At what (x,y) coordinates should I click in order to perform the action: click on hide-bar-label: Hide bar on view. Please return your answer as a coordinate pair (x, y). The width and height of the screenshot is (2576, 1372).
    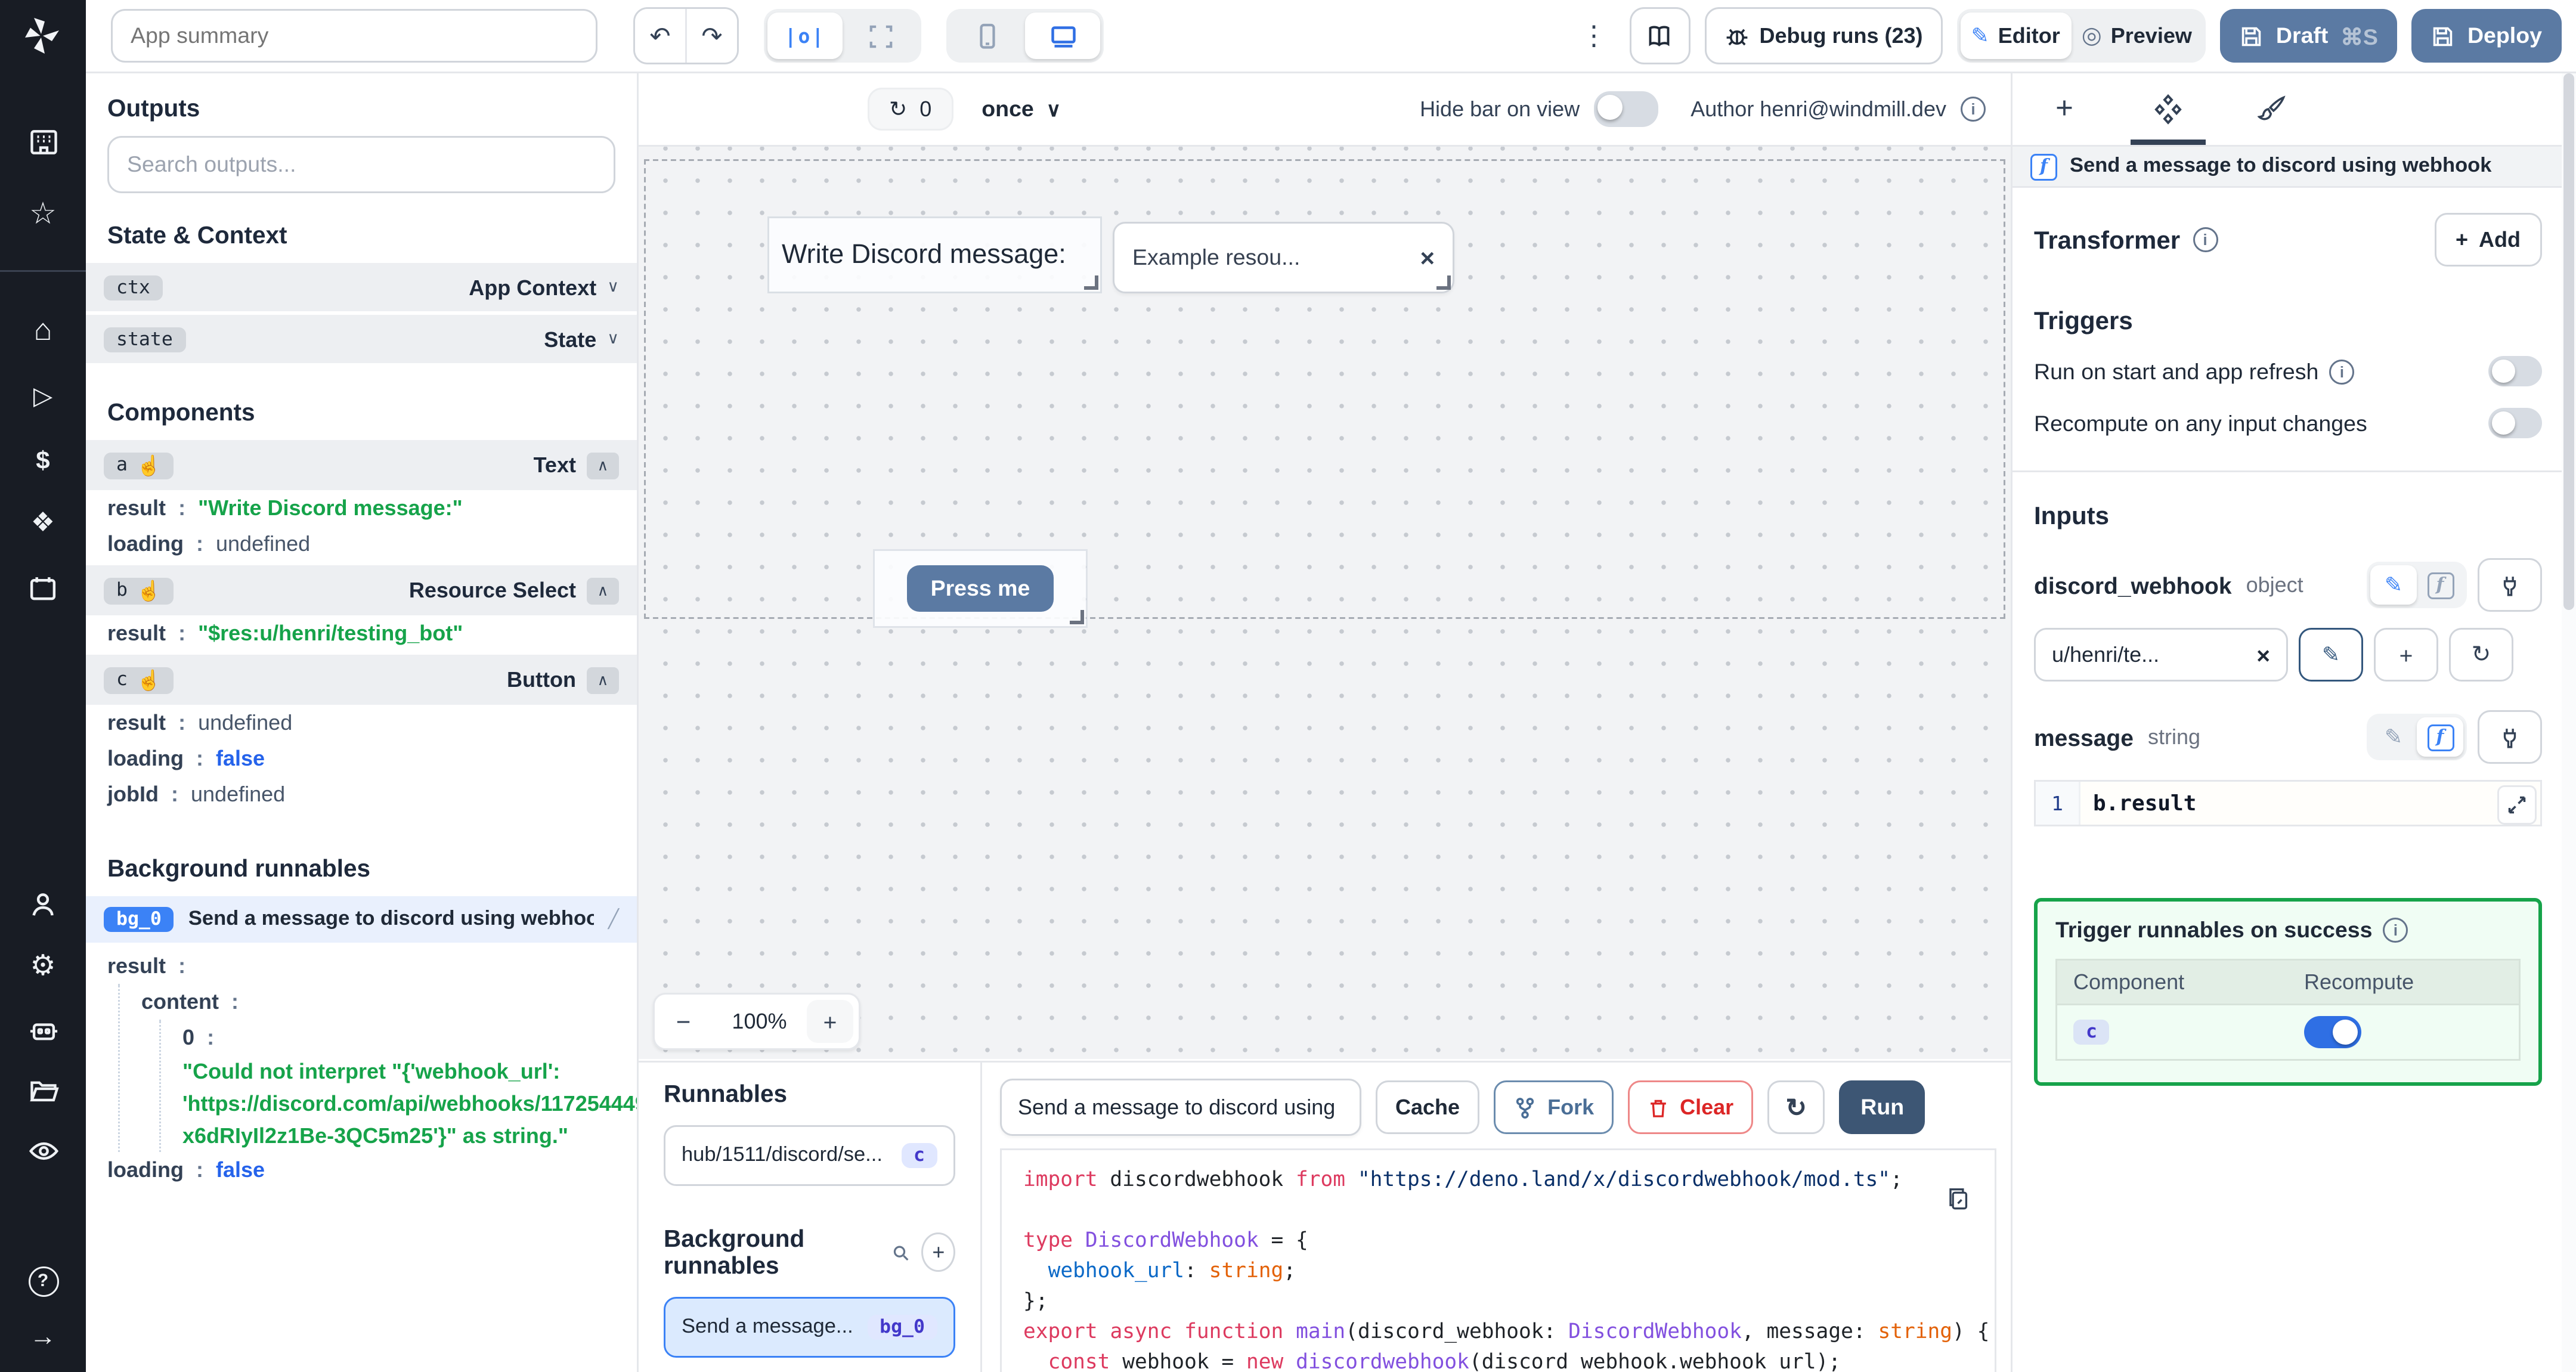
    Looking at the image, I should click on (1500, 109).